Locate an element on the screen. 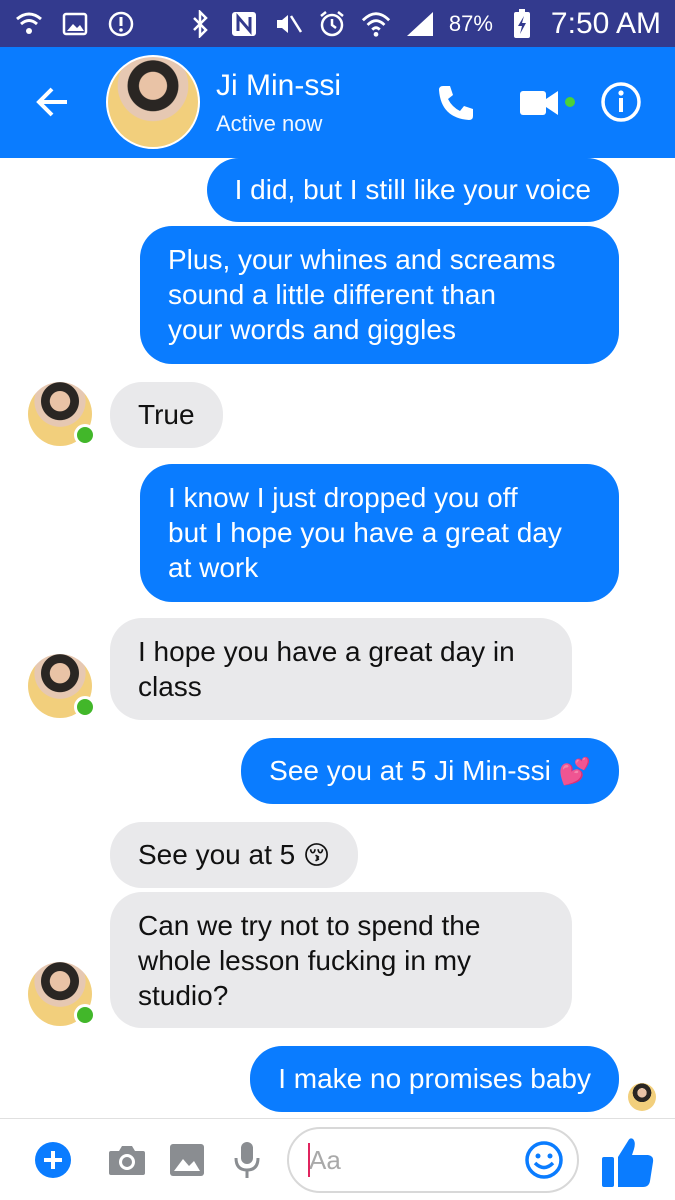 This screenshot has width=675, height=1200. message-line: I hope you have a great day in is located at coordinates (326, 651).